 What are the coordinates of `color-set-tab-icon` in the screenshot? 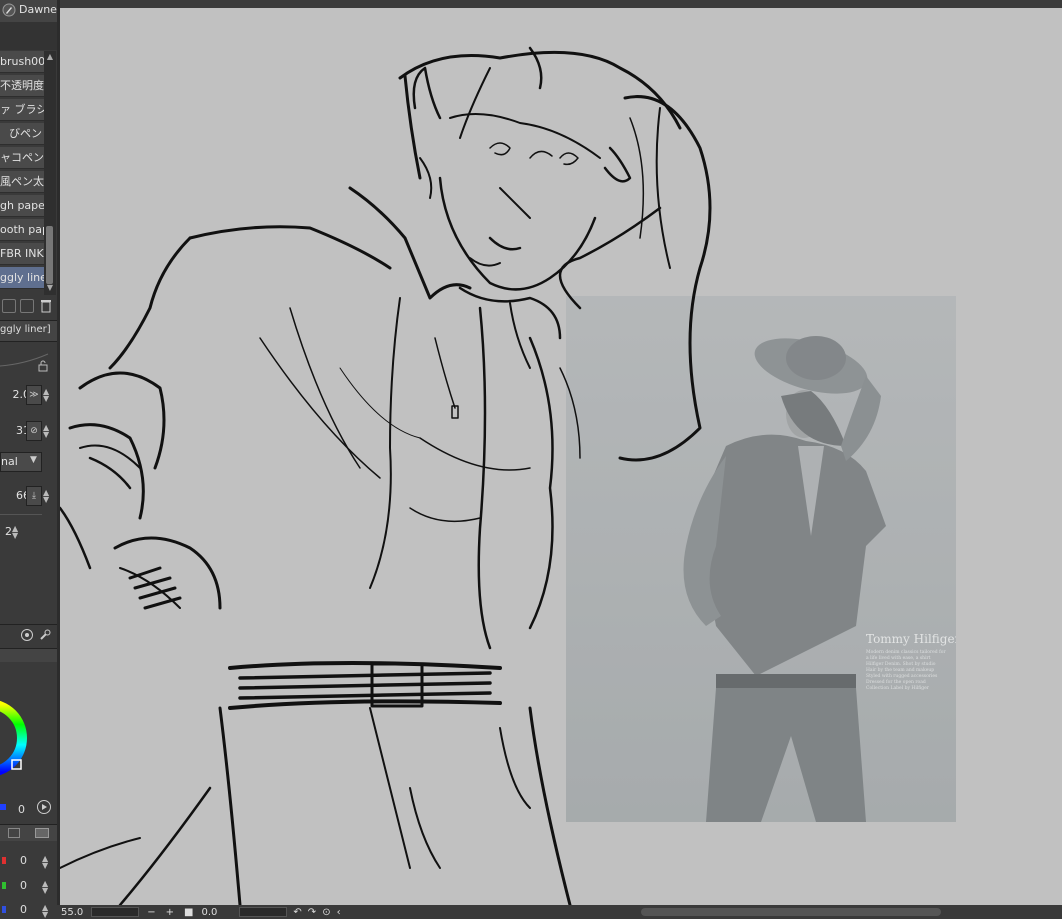 It's located at (14, 833).